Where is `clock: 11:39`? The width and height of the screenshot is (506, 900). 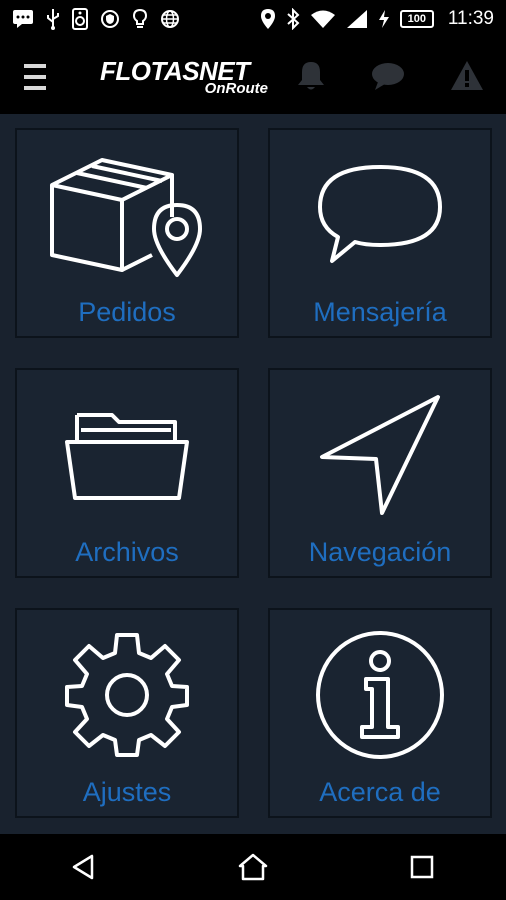 clock: 11:39 is located at coordinates (470, 18).